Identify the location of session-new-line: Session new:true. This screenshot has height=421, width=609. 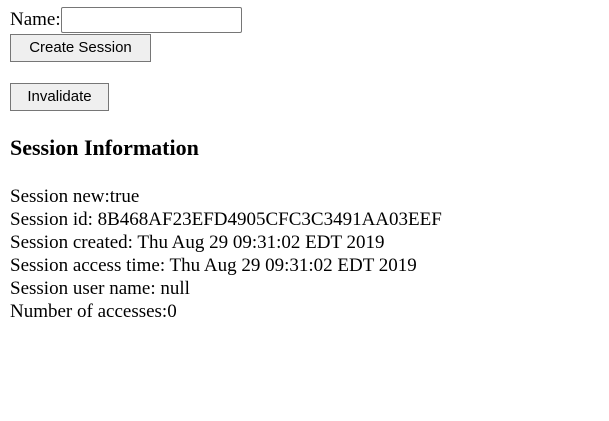
(75, 196).